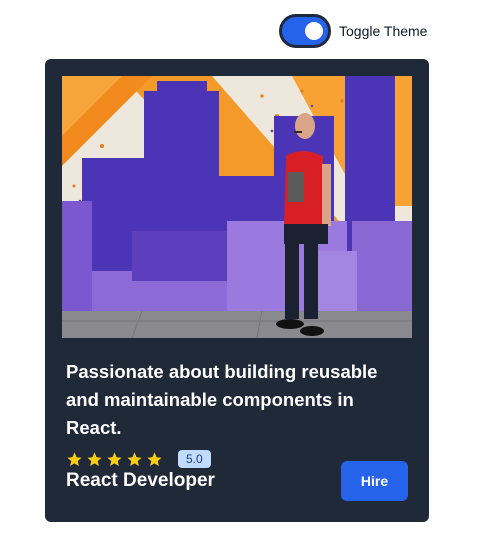  I want to click on theme-toggle-label: Toggle Theme, so click(383, 31).